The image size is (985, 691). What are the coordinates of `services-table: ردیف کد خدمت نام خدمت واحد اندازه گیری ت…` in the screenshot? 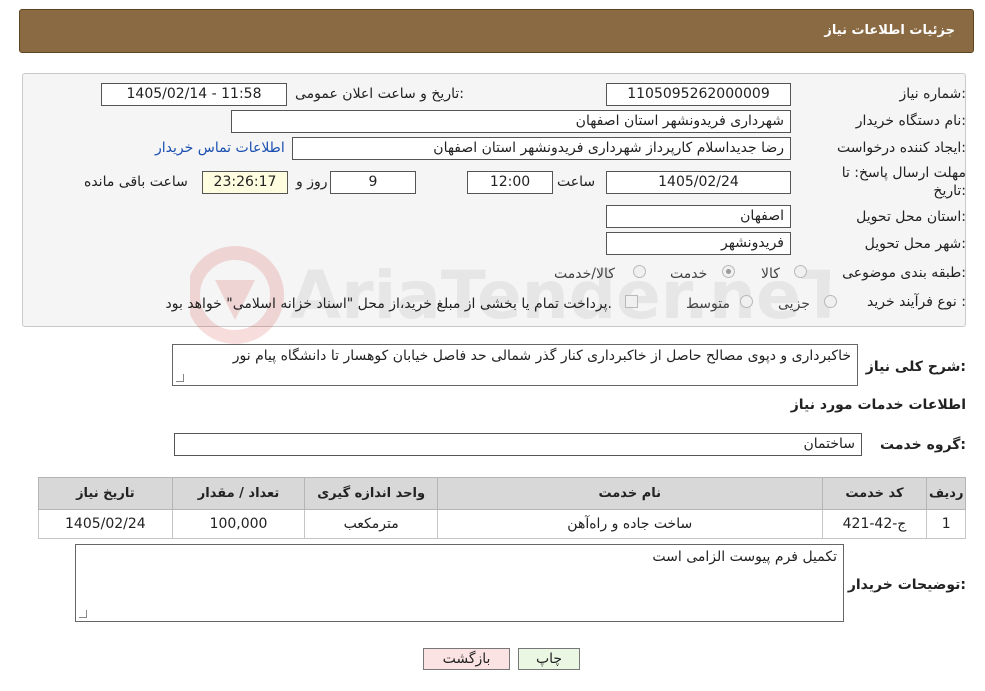 It's located at (502, 508).